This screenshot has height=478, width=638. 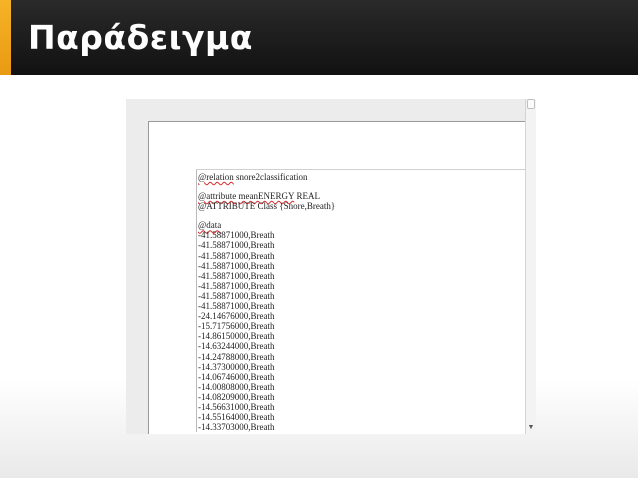 I want to click on scroll-down-arrow-icon: ▼, so click(x=531, y=428).